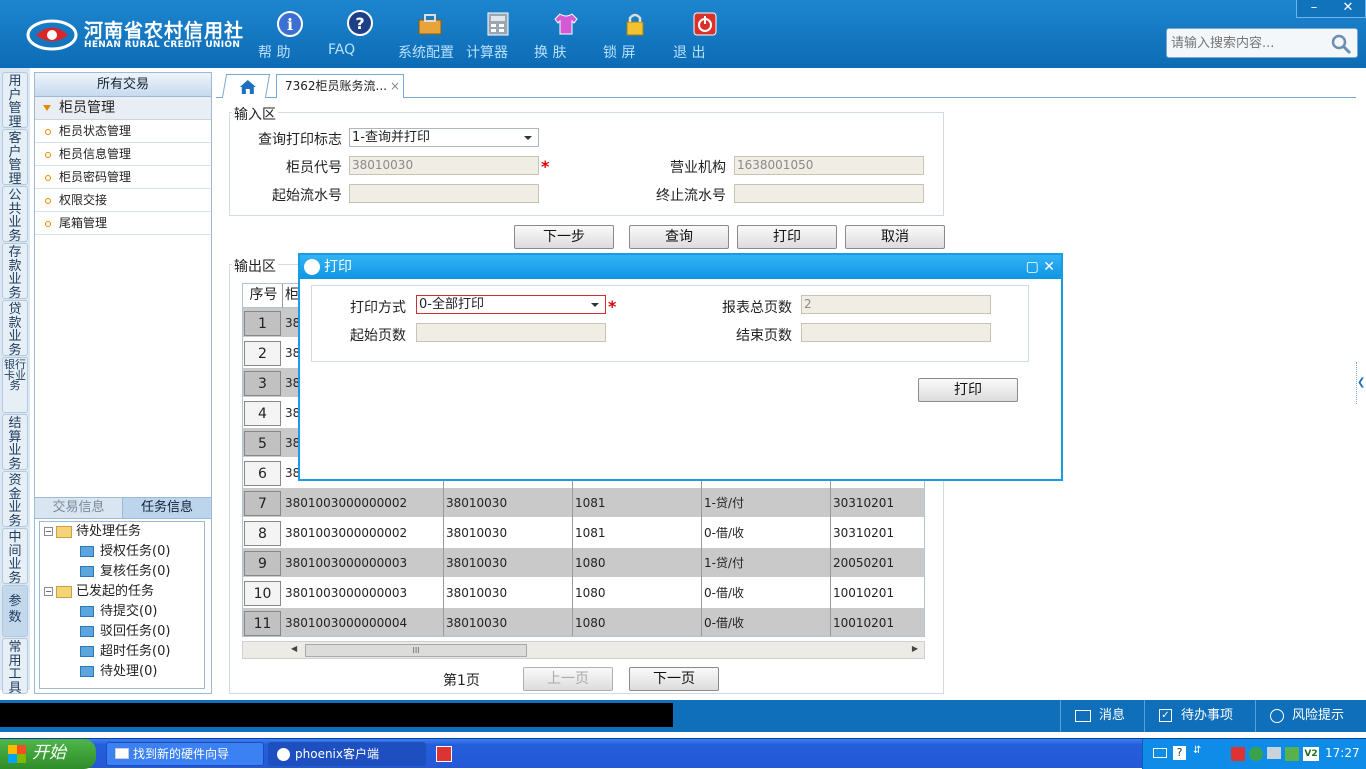  Describe the element at coordinates (15, 666) in the screenshot. I see `vtab-common-tools: 常用工具` at that location.